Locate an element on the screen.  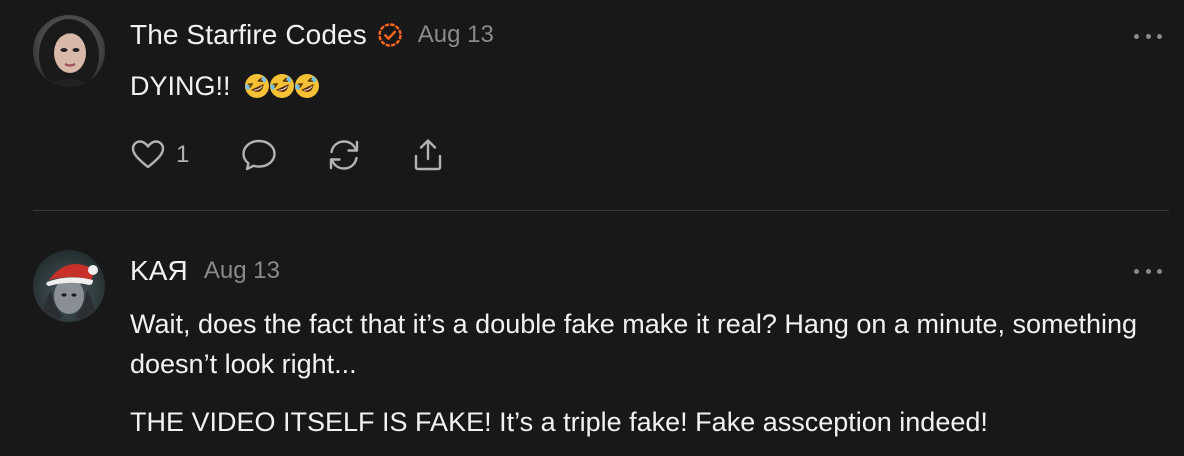
author-name: KAЯ is located at coordinates (159, 271).